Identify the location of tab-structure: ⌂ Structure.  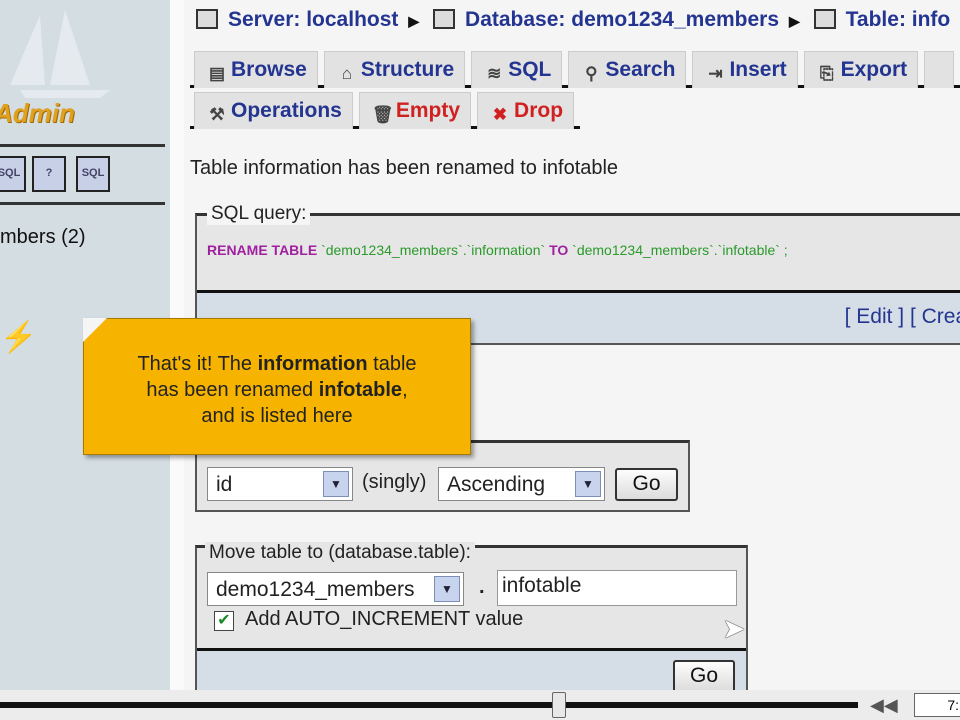
(394, 69).